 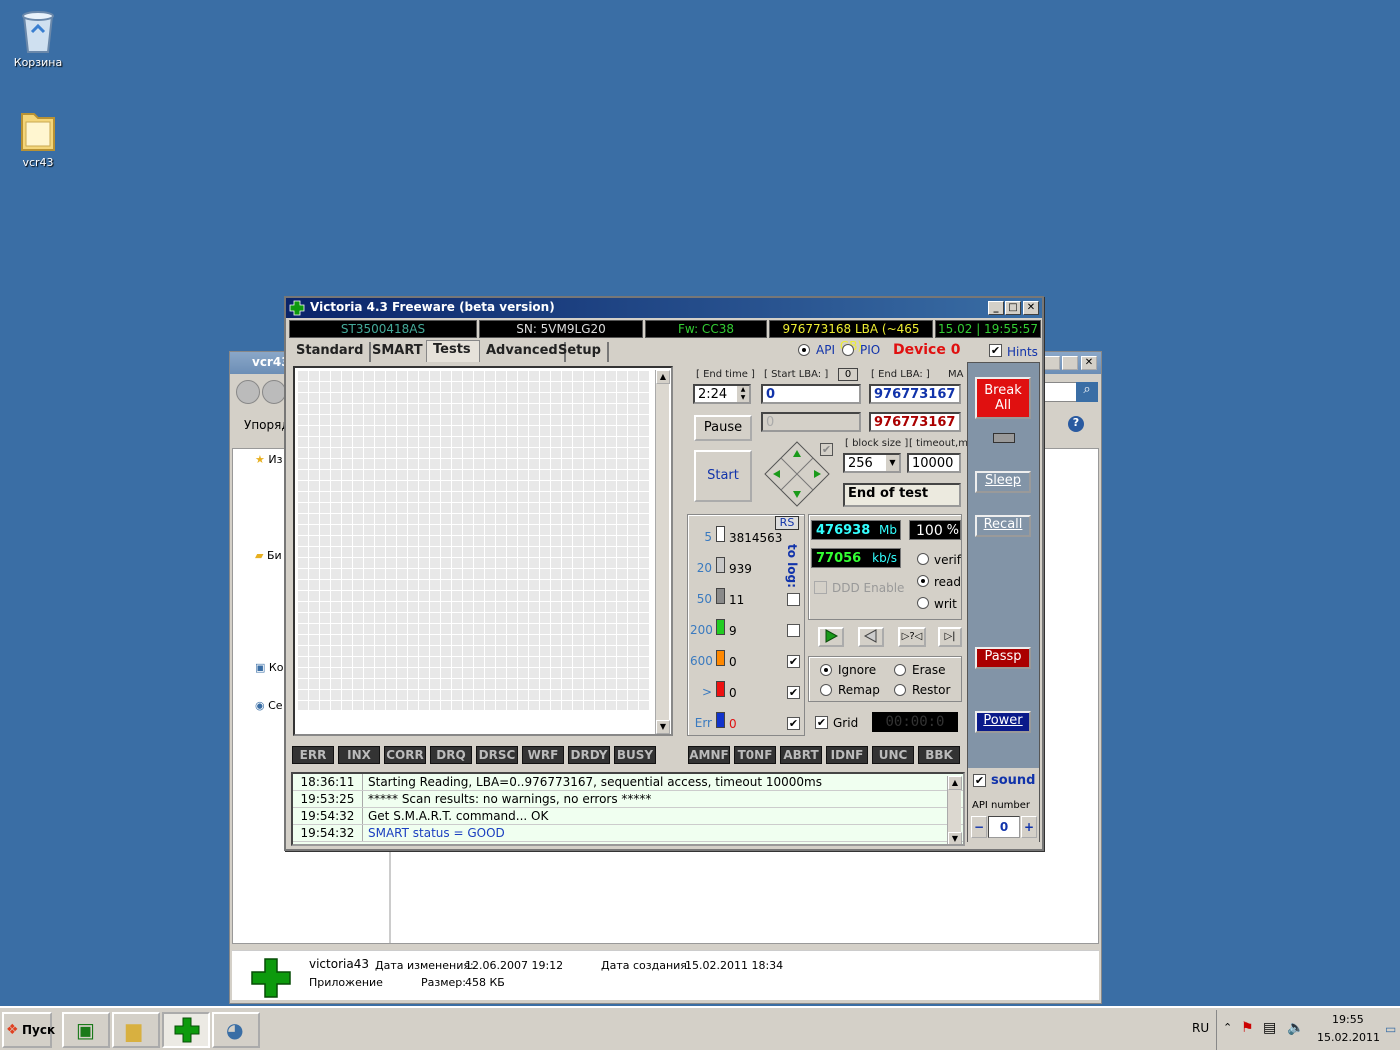 What do you see at coordinates (723, 428) in the screenshot?
I see `pause-button: Pause` at bounding box center [723, 428].